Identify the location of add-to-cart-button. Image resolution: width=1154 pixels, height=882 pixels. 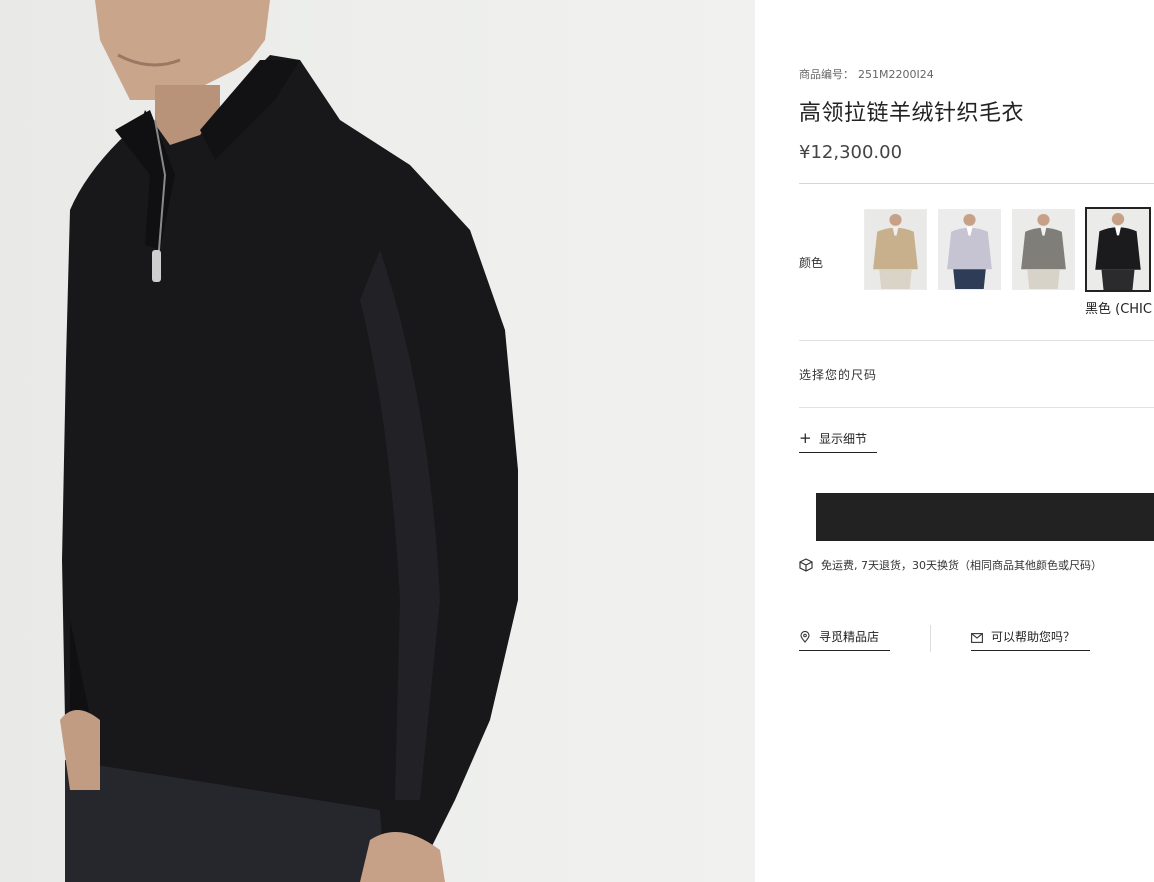
(985, 517).